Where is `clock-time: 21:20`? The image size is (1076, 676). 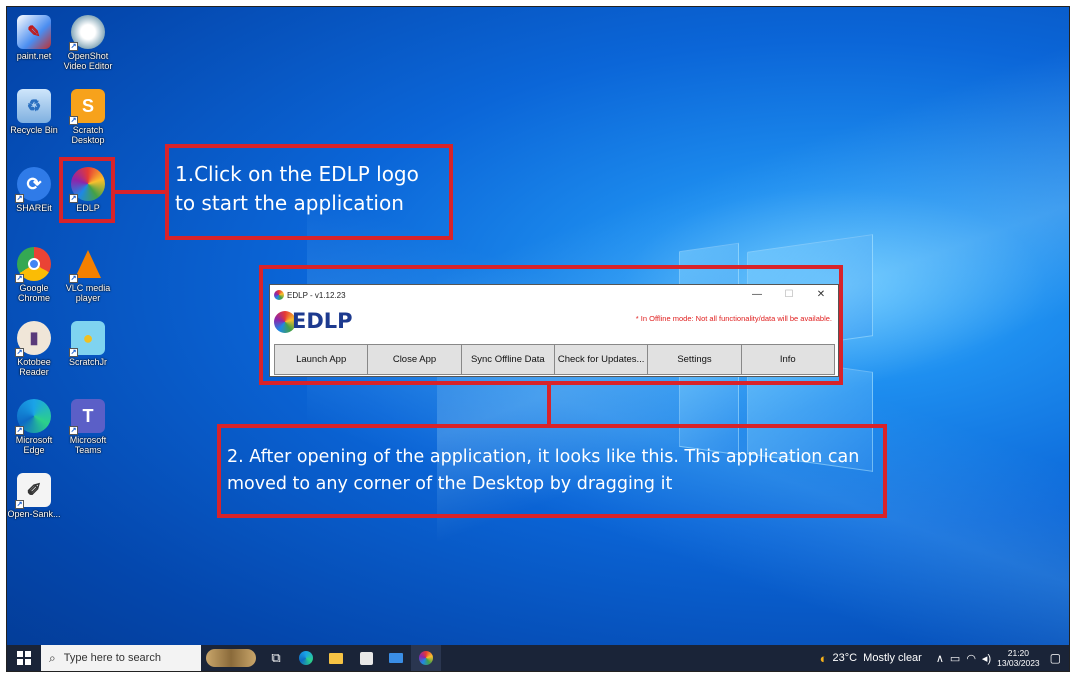
clock-time: 21:20 is located at coordinates (1018, 653).